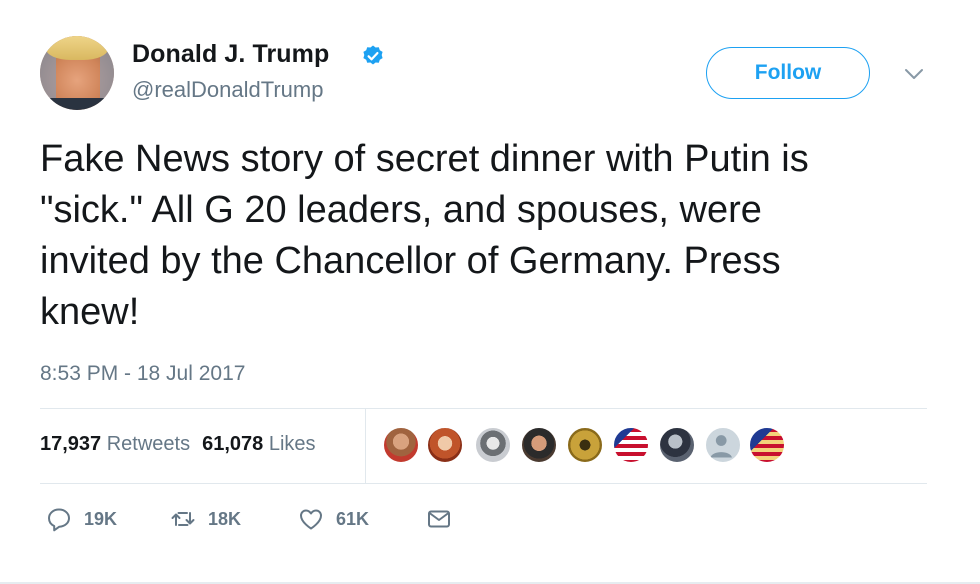 The image size is (980, 584). What do you see at coordinates (353, 518) in the screenshot?
I see `like-count: 61K` at bounding box center [353, 518].